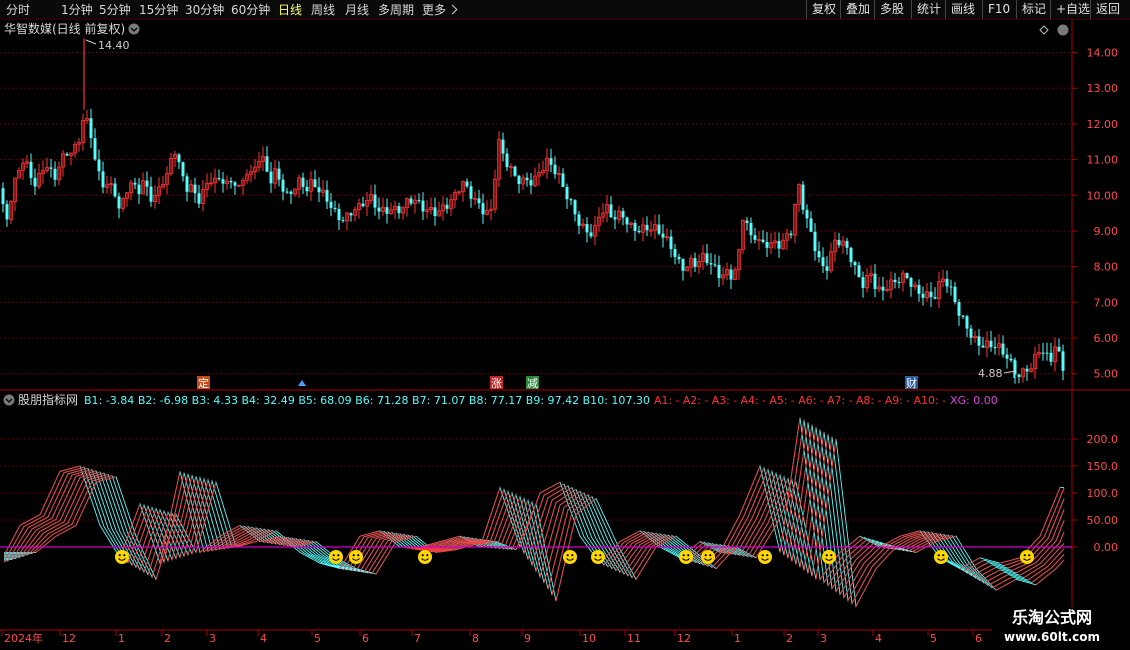  Describe the element at coordinates (1052, 637) in the screenshot. I see `watermark-url: www.60lt.com` at that location.